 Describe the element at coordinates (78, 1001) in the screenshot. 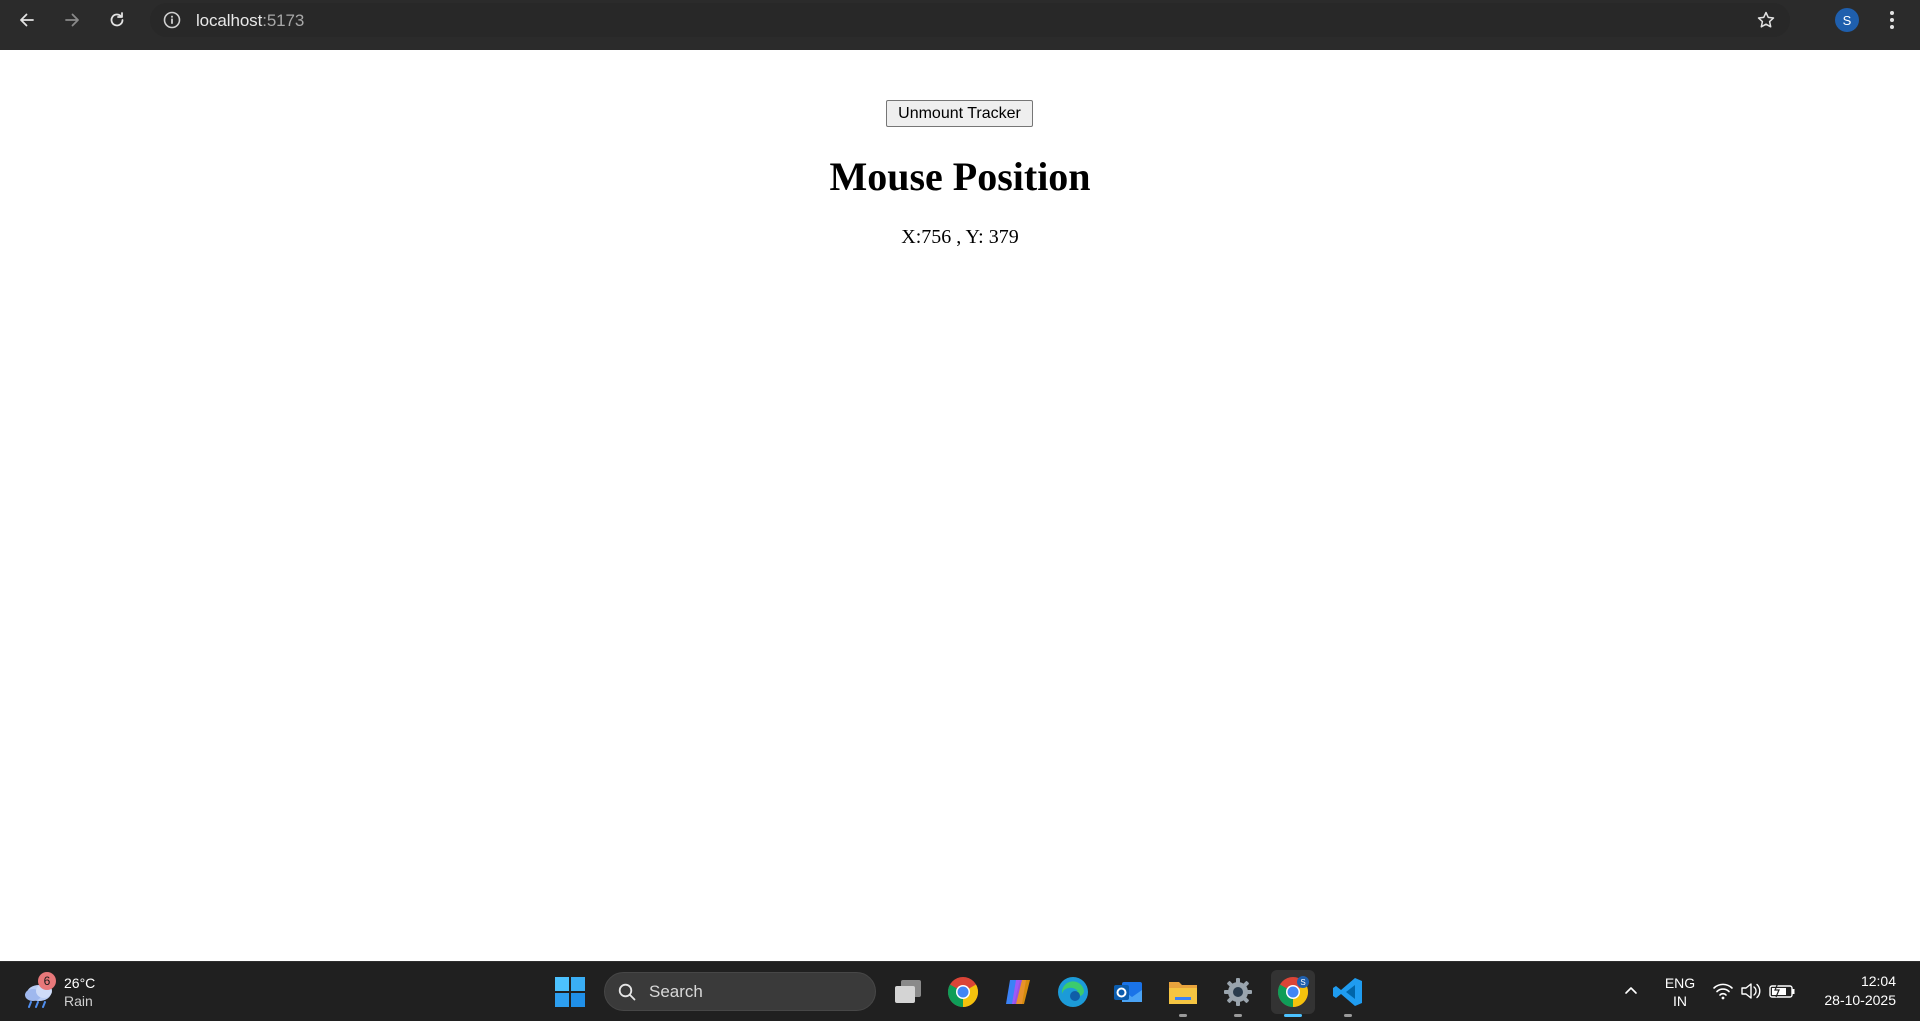

I see `weather-condition: Rain` at that location.